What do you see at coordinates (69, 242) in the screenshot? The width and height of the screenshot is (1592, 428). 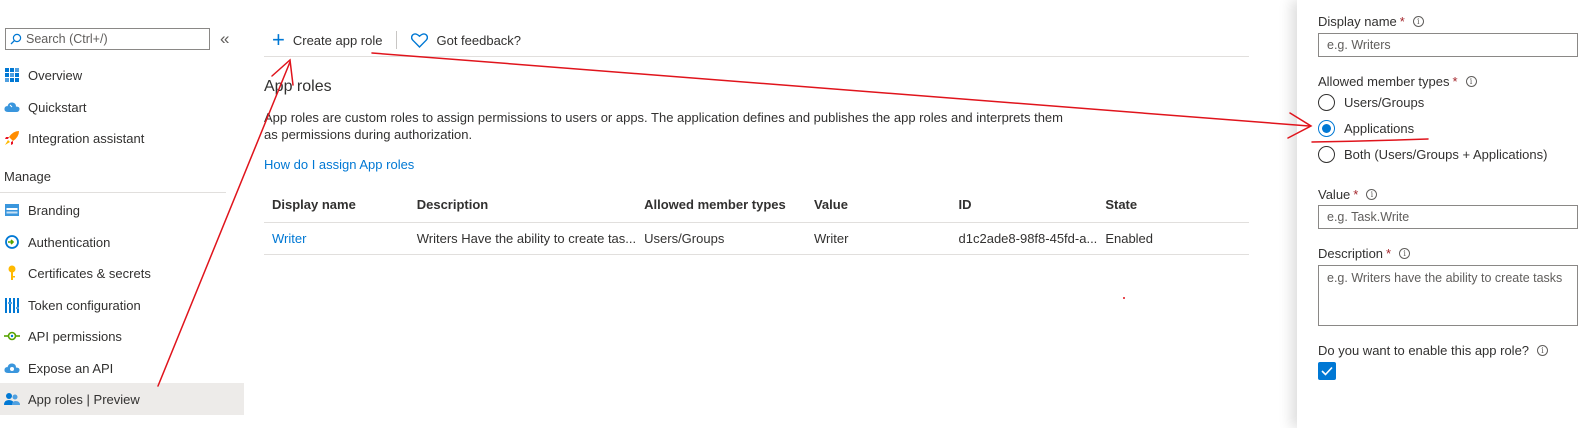 I see `nav-label: Authentication` at bounding box center [69, 242].